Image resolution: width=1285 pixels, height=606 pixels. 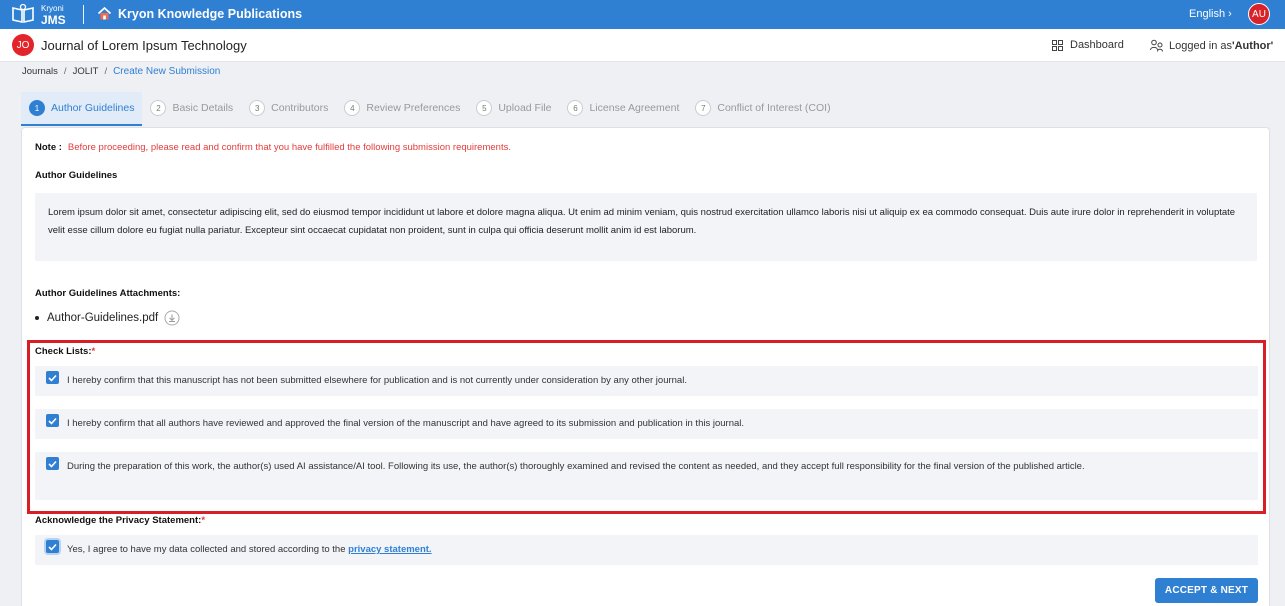 What do you see at coordinates (93, 108) in the screenshot?
I see `tab-label: Author Guidelines` at bounding box center [93, 108].